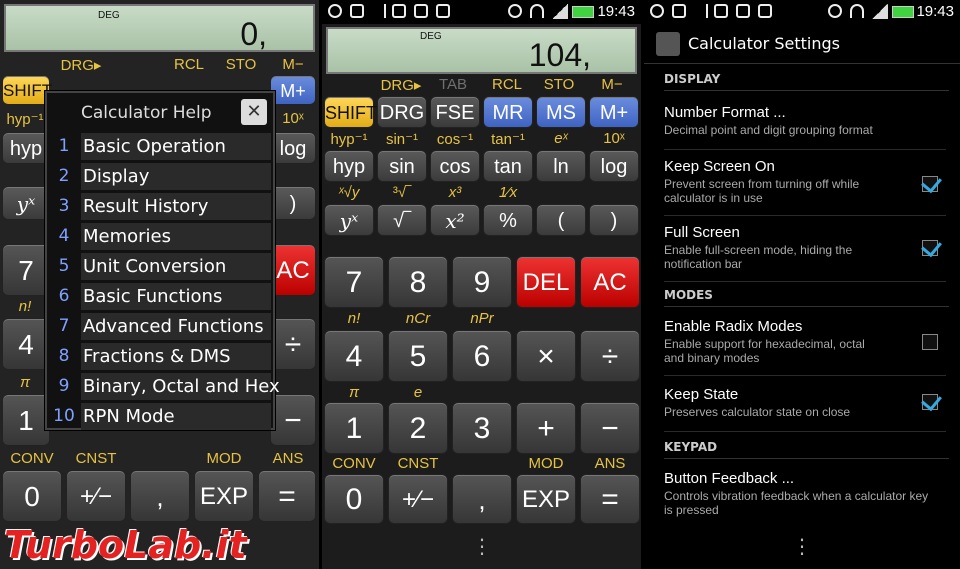 The image size is (960, 569). Describe the element at coordinates (455, 166) in the screenshot. I see `cos-key: cos` at that location.